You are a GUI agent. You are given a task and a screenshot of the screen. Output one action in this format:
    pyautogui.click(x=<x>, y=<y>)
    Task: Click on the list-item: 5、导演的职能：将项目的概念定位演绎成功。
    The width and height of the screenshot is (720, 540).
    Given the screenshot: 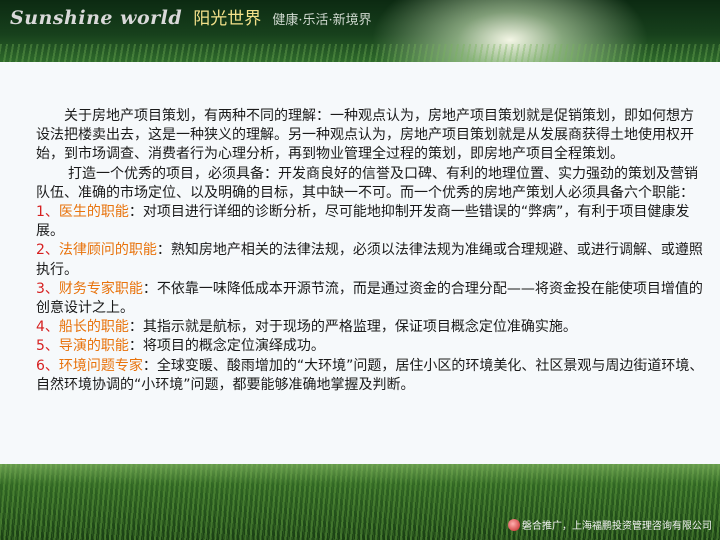 What is the action you would take?
    pyautogui.click(x=370, y=346)
    